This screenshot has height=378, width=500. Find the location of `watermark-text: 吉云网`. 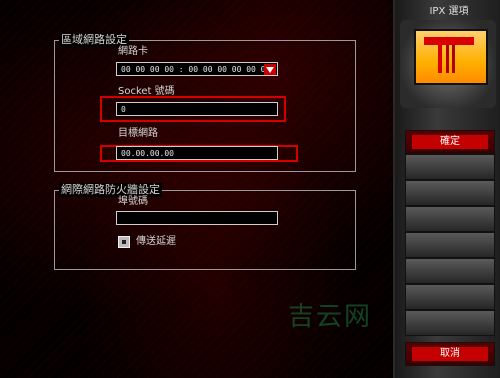

watermark-text: 吉云网 is located at coordinates (330, 317).